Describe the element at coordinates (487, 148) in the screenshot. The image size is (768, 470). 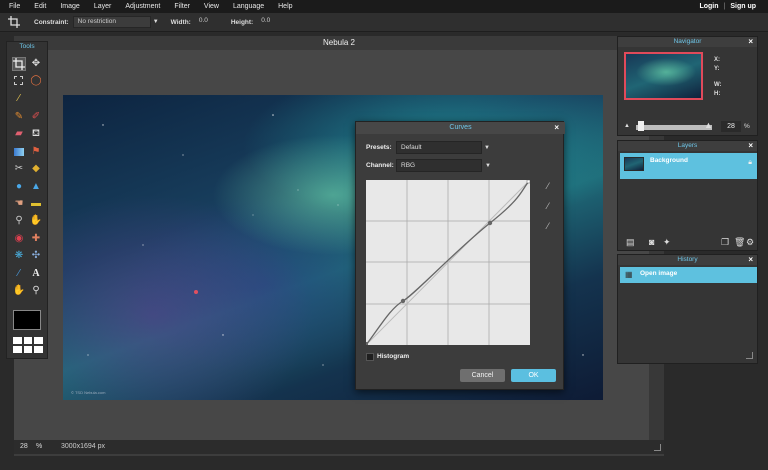
I see `presets-chevron-down-icon: ▼` at that location.